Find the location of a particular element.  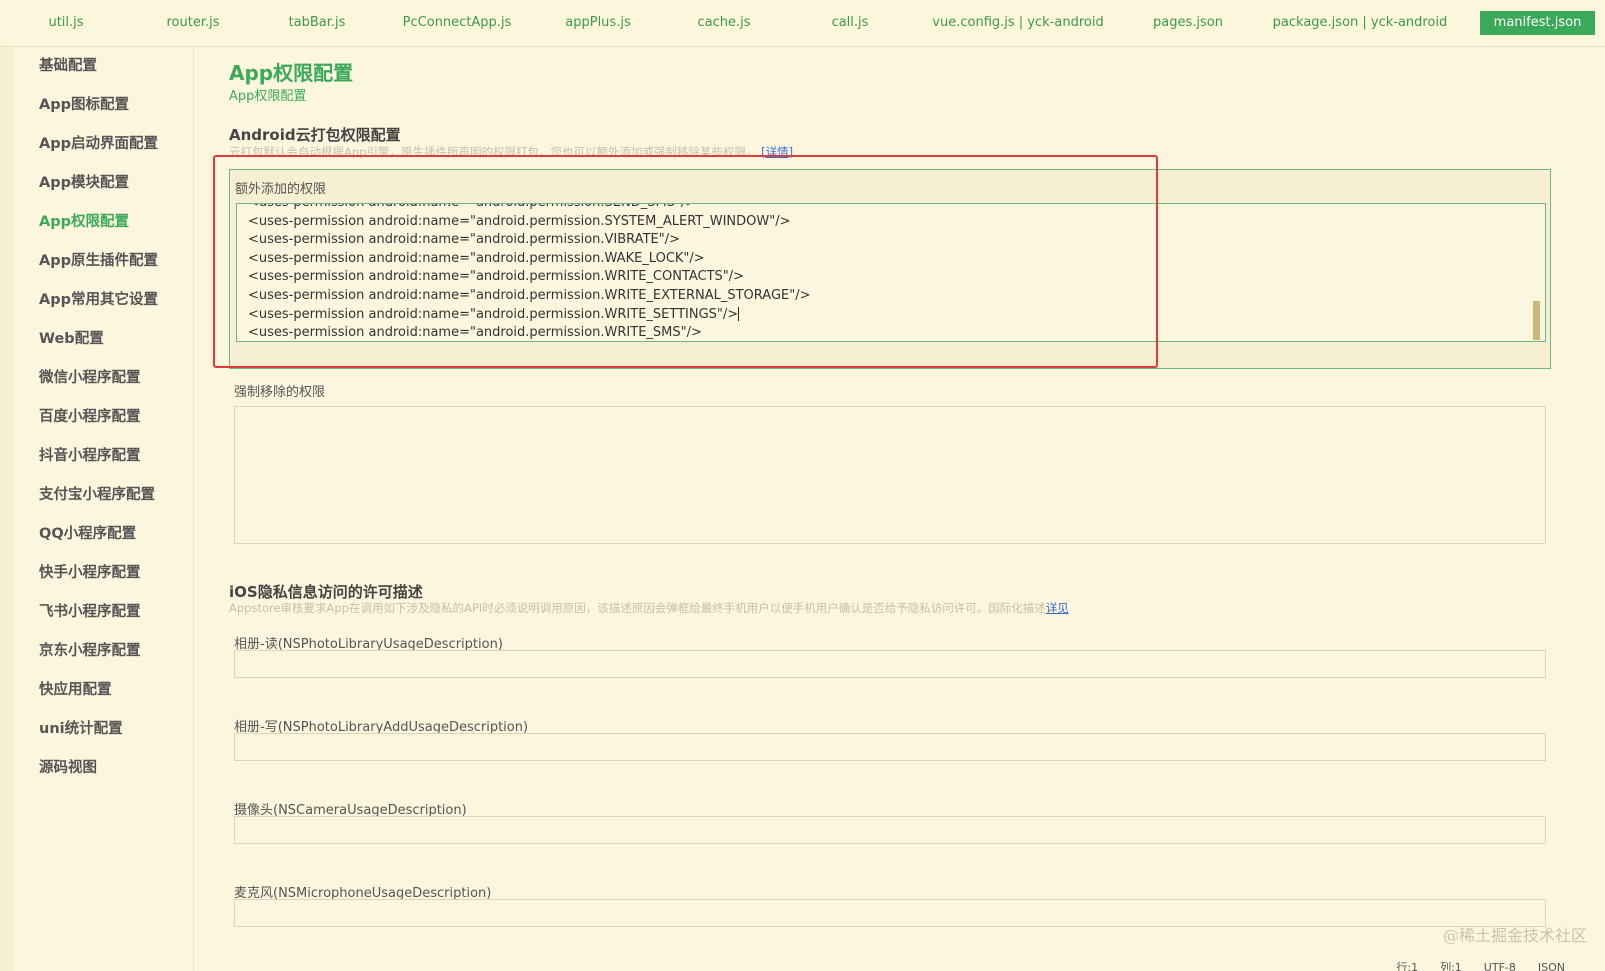

sidebar-item-web: Web配置 is located at coordinates (103, 339).